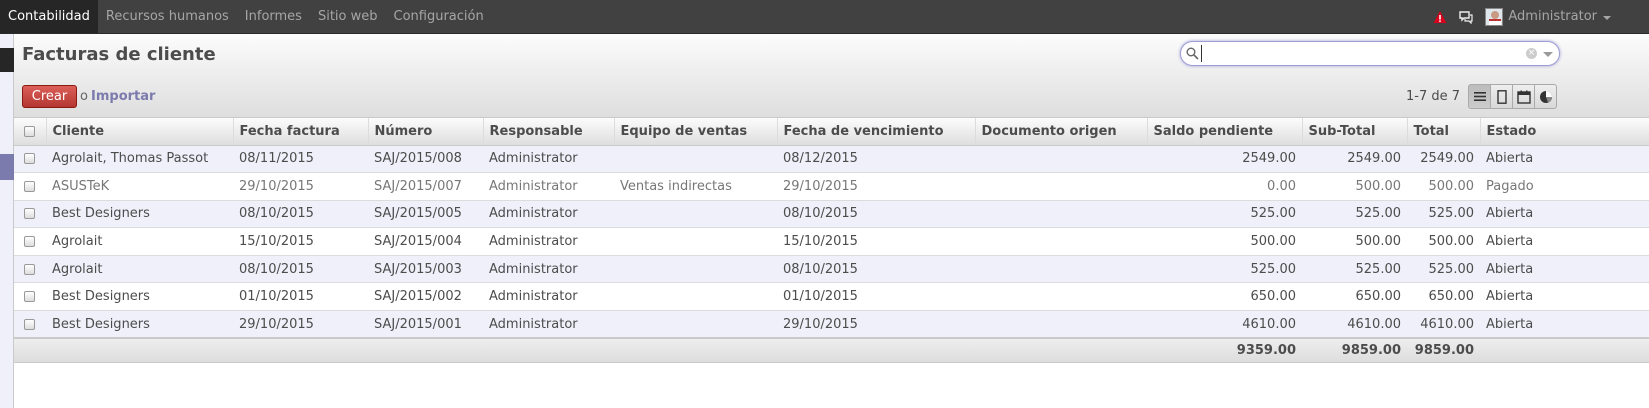  I want to click on cell-numero: SAJ/2015/007, so click(425, 186).